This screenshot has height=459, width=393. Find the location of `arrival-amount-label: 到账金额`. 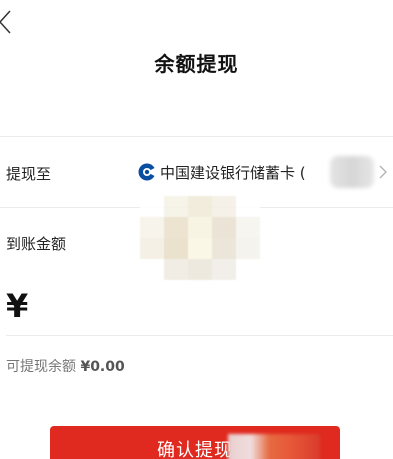

arrival-amount-label: 到账金额 is located at coordinates (36, 244).